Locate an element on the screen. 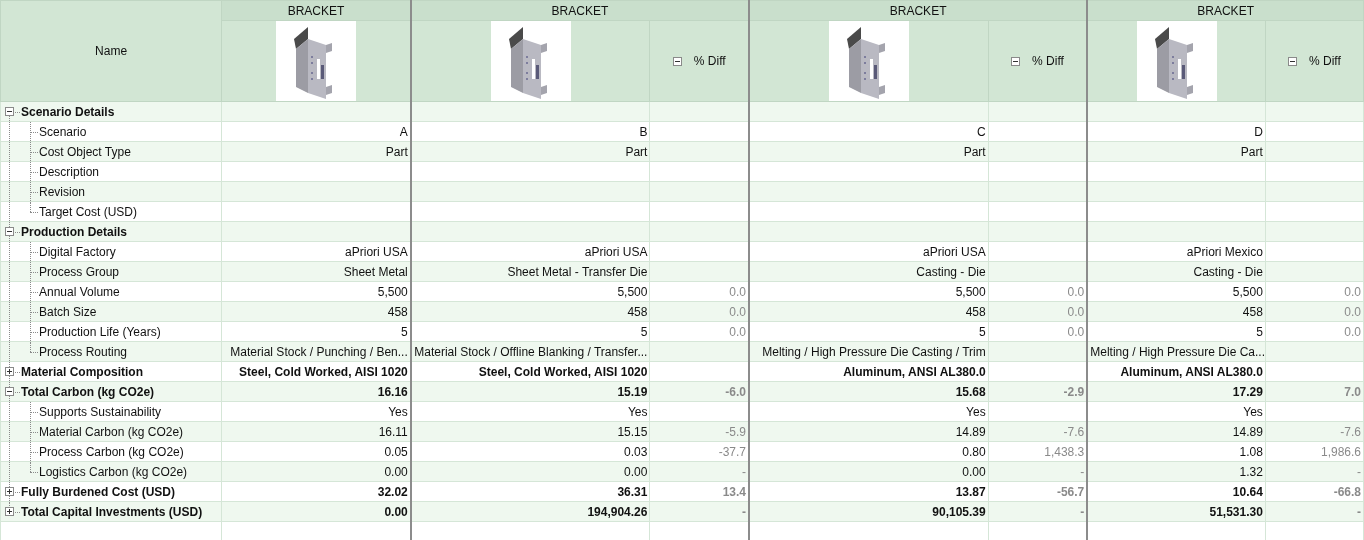 This screenshot has width=1364, height=540. row-label: Annual Volume is located at coordinates (79, 291).